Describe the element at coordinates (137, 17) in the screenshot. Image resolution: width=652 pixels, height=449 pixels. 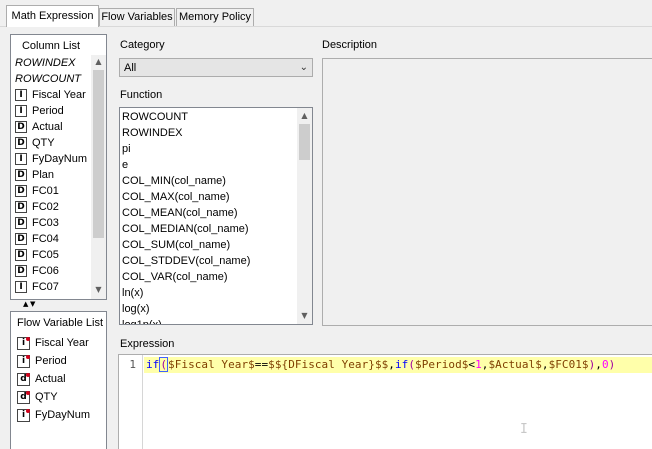
I see `tab-flow-variables: Flow Variables` at that location.